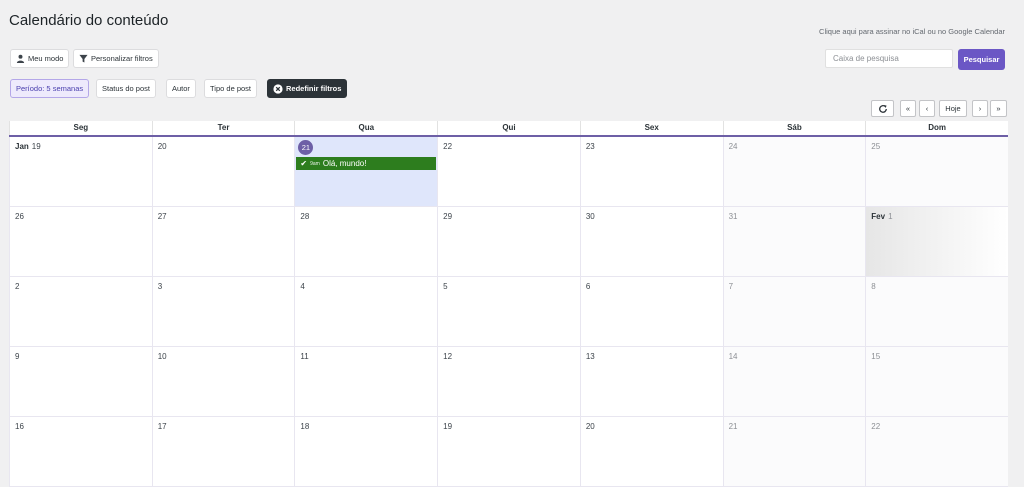 The height and width of the screenshot is (487, 1024). I want to click on day-cell: 13, so click(651, 382).